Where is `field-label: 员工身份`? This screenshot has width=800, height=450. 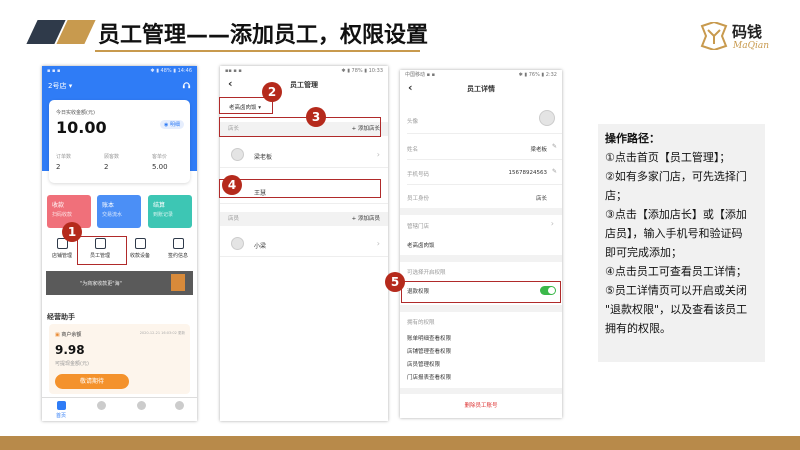
field-label: 员工身份 is located at coordinates (418, 199).